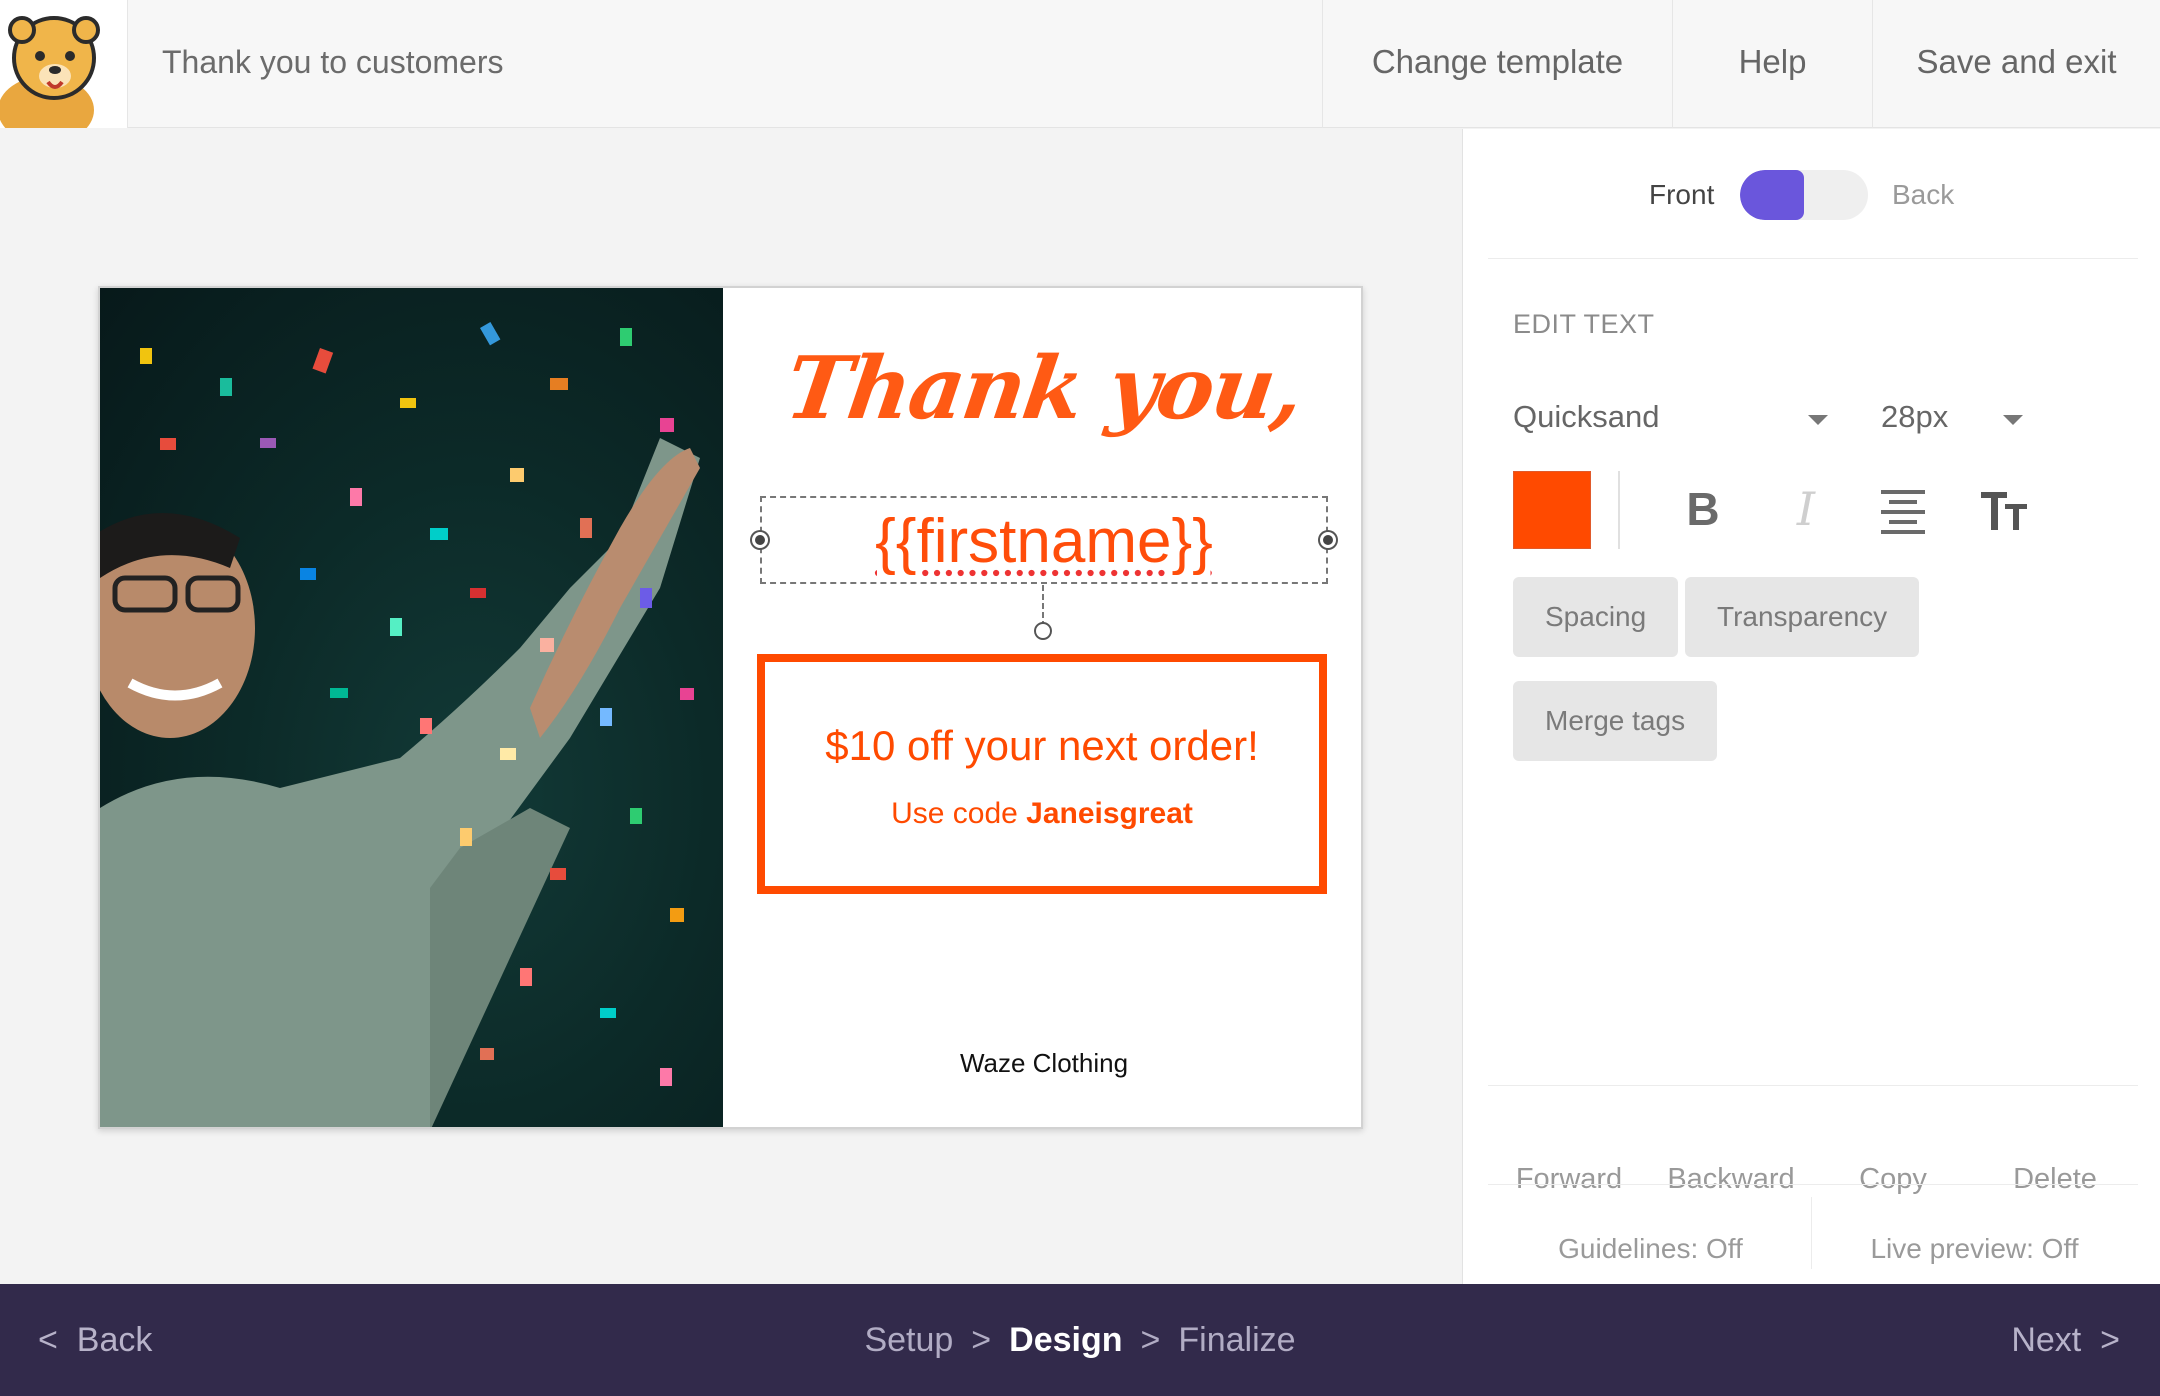 This screenshot has width=2160, height=1396. I want to click on next-button: Next >, so click(2065, 1340).